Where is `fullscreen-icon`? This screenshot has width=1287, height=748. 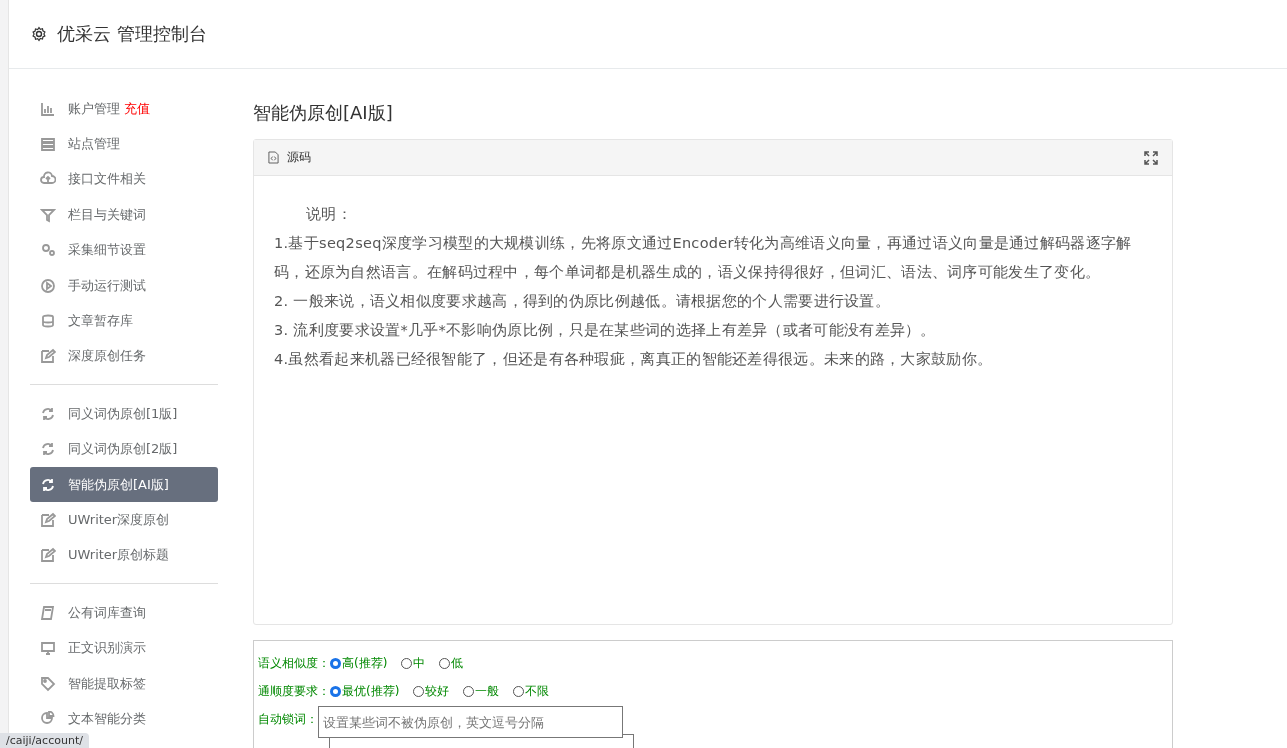
fullscreen-icon is located at coordinates (1151, 157).